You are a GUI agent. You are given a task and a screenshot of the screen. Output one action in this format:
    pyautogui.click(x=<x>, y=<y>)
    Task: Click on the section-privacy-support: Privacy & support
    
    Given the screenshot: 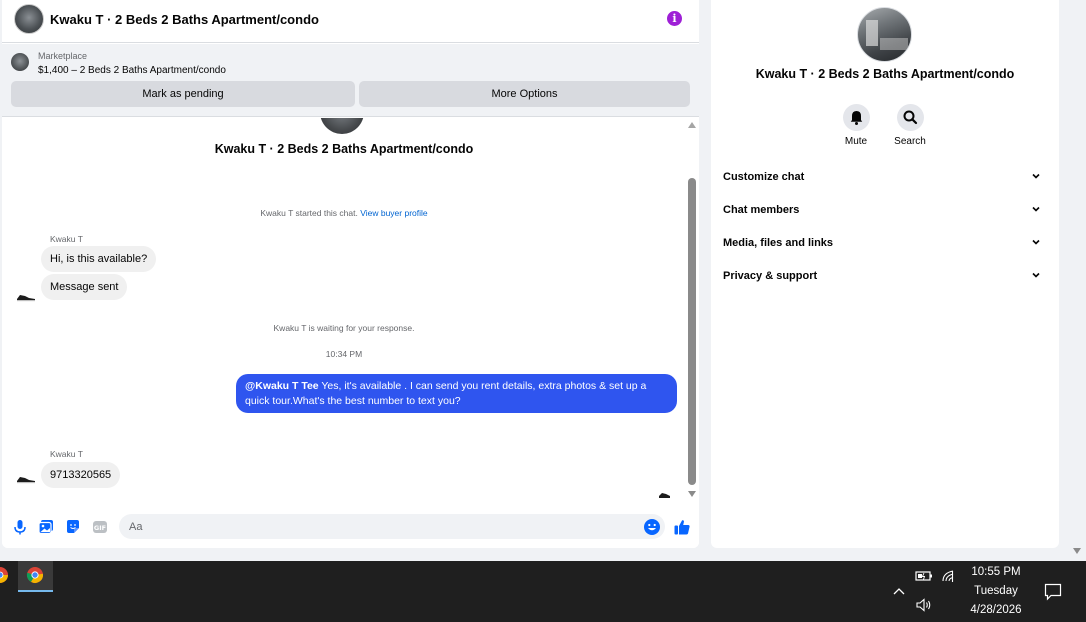 What is the action you would take?
    pyautogui.click(x=885, y=277)
    